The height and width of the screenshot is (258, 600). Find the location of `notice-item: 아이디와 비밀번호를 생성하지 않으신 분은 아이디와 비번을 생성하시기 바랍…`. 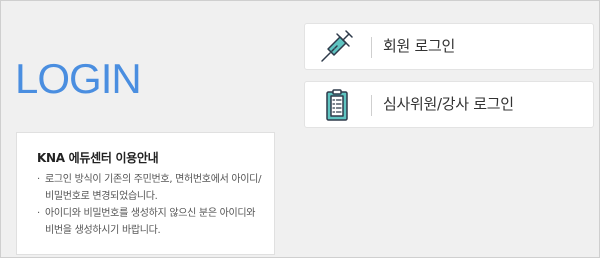

notice-item: 아이디와 비밀번호를 생성하지 않으신 분은 아이디와 비번을 생성하시기 바랍… is located at coordinates (149, 222).